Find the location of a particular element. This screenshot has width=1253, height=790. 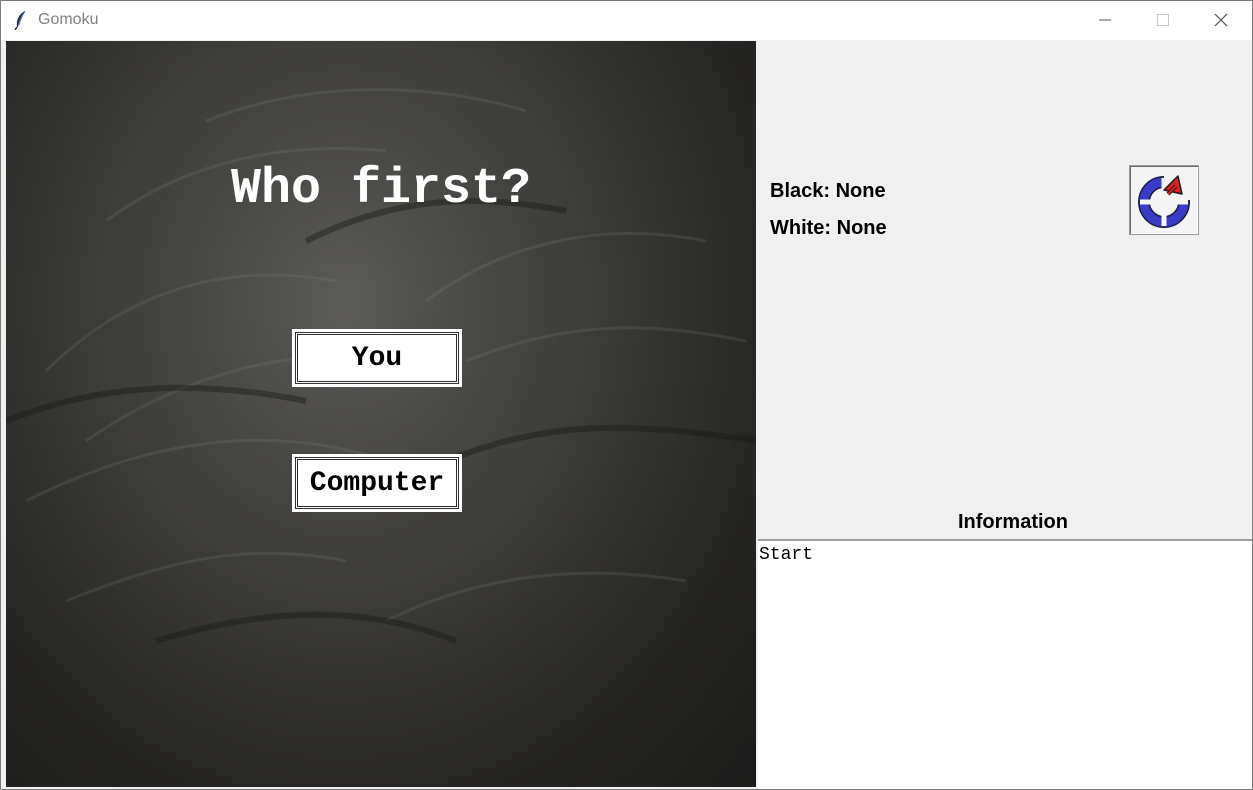

information-heading: Information is located at coordinates (1013, 522).